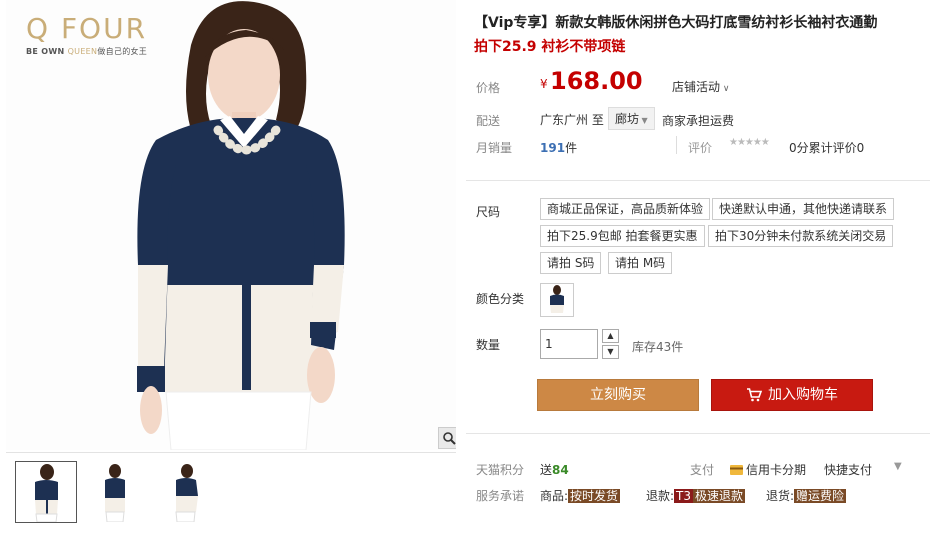 The width and height of the screenshot is (930, 536). I want to click on swatch-image, so click(557, 299).